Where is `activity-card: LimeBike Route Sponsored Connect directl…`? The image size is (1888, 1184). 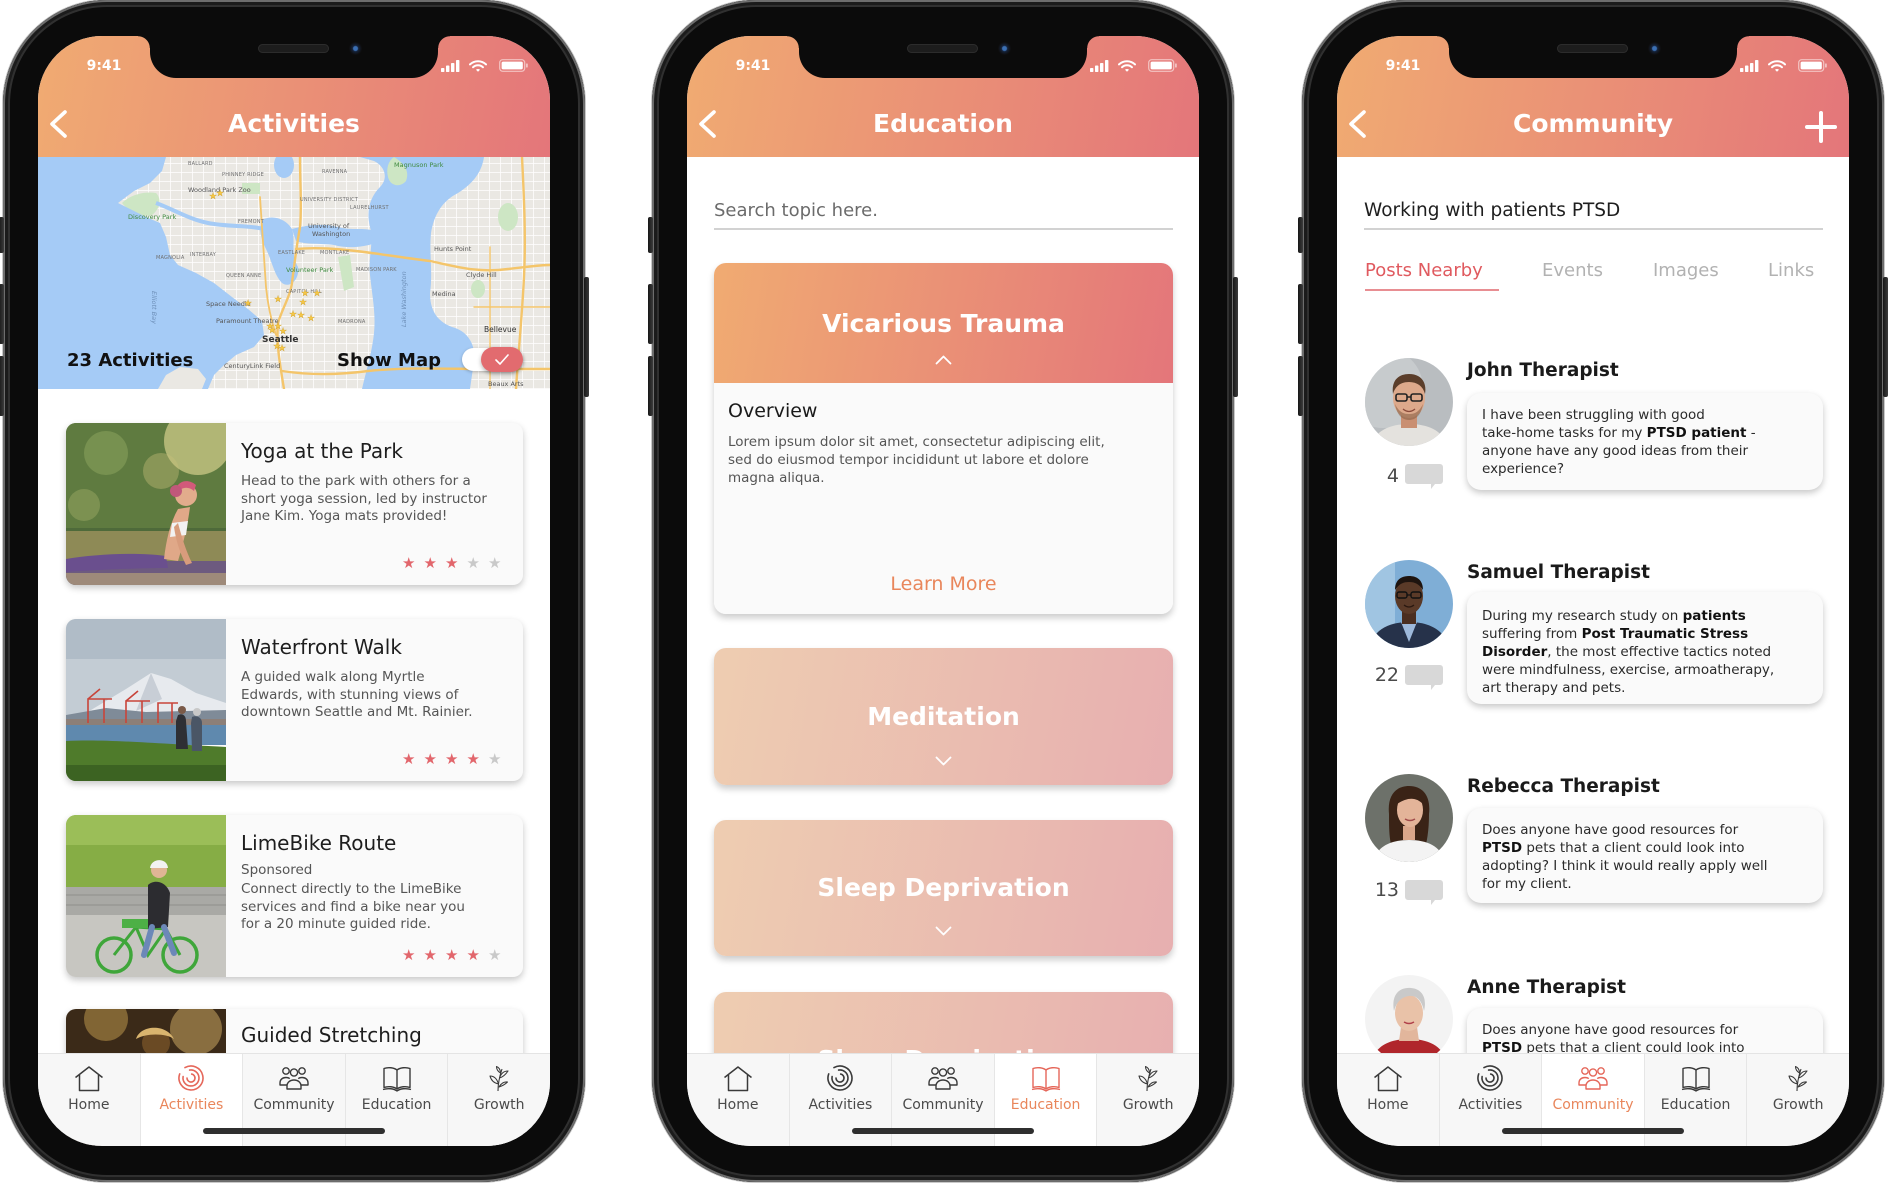
activity-card: LimeBike Route Sponsored Connect directl… is located at coordinates (294, 896).